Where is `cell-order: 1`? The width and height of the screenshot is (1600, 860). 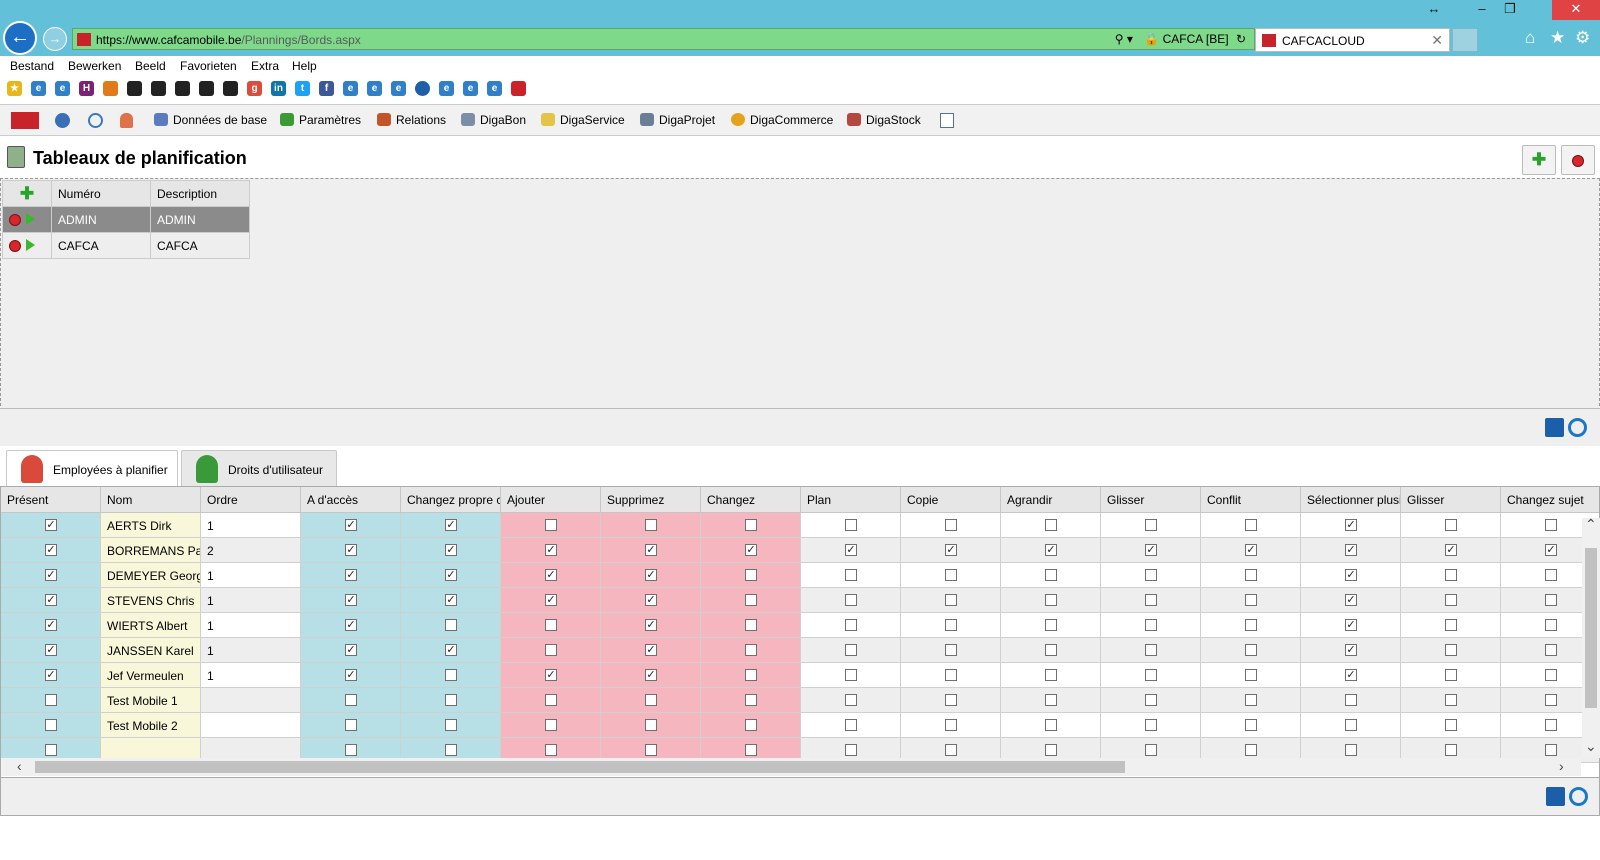
cell-order: 1 is located at coordinates (251, 525).